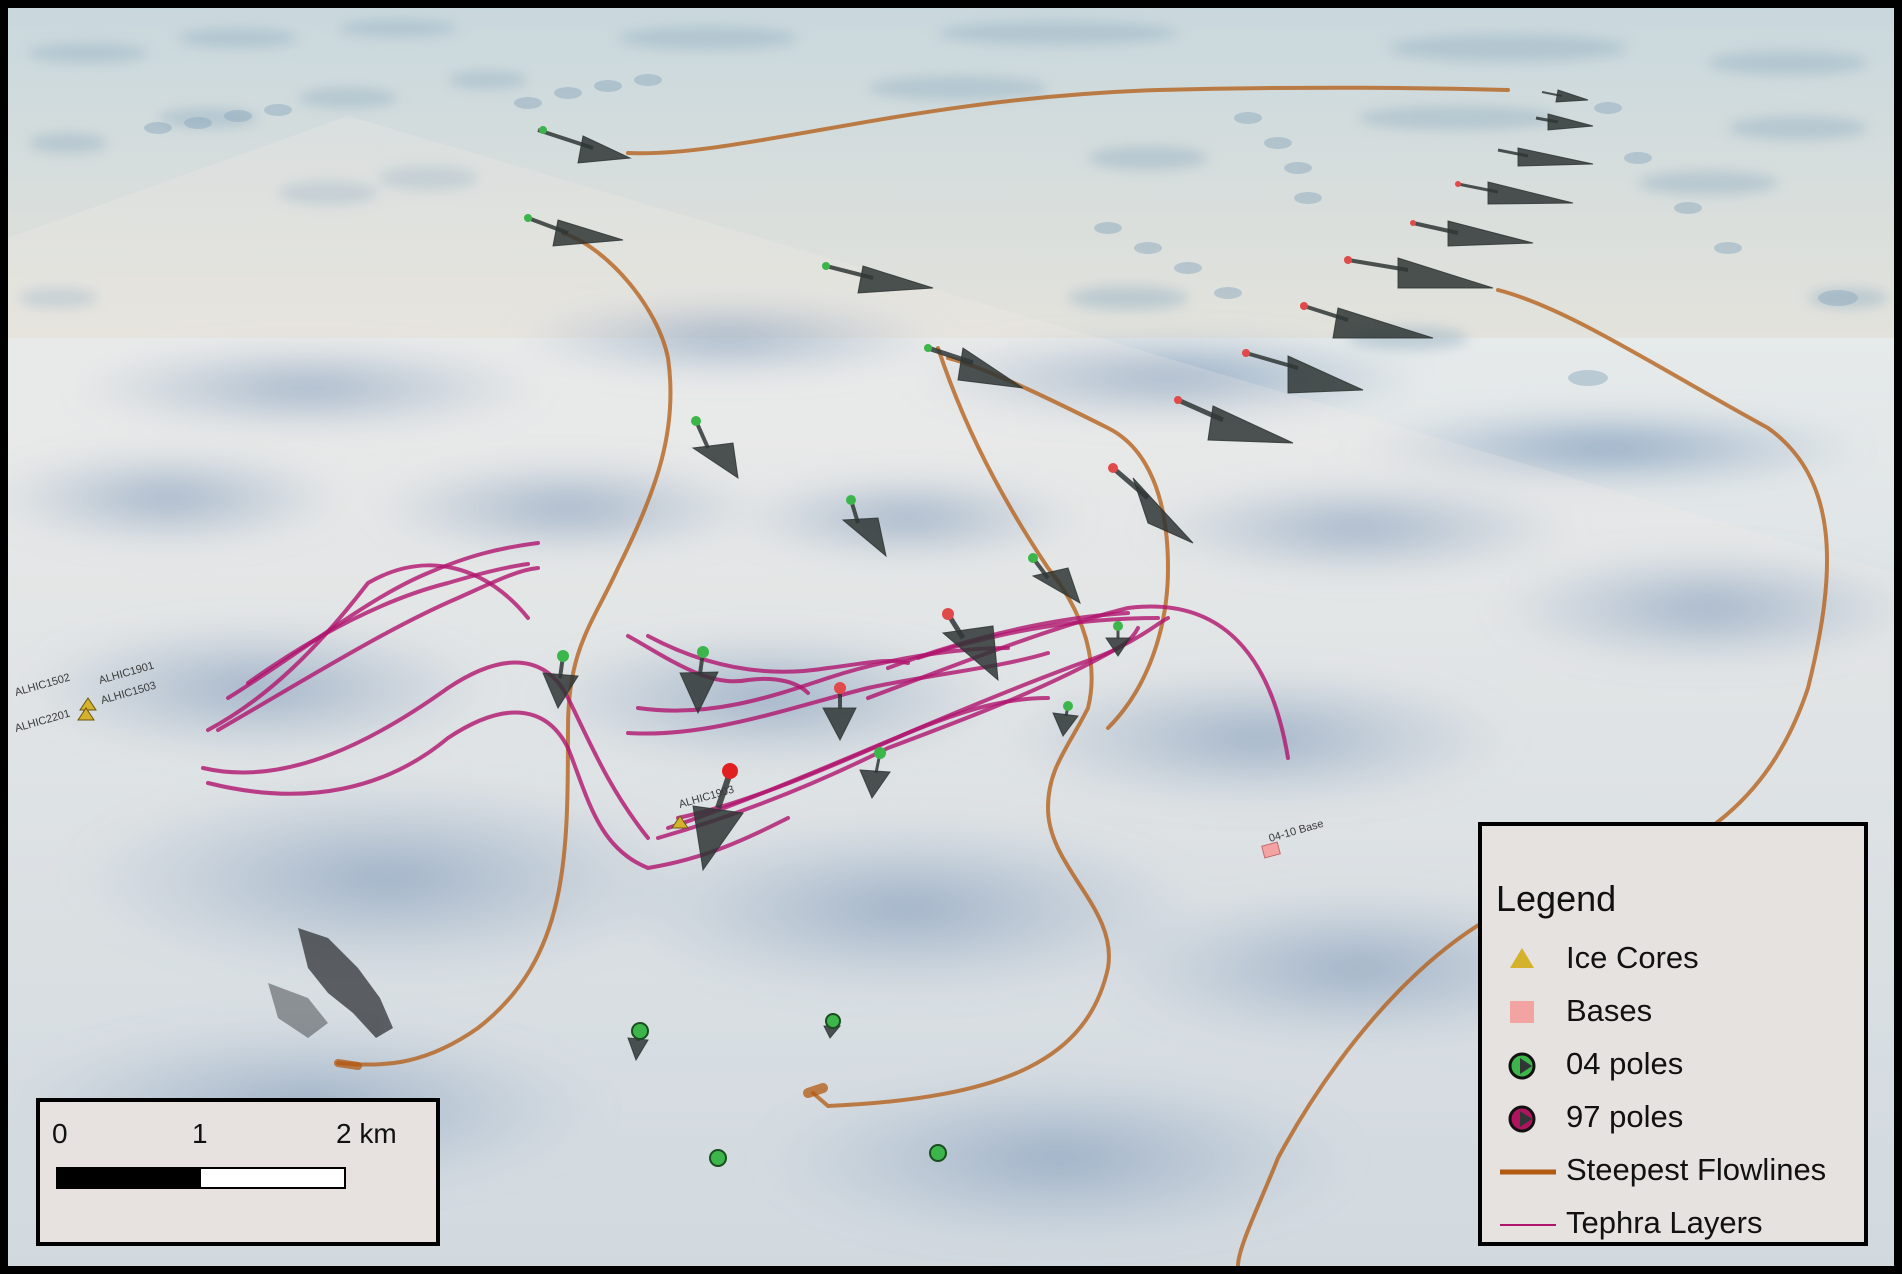  What do you see at coordinates (1522, 1012) in the screenshot?
I see `square-icon` at bounding box center [1522, 1012].